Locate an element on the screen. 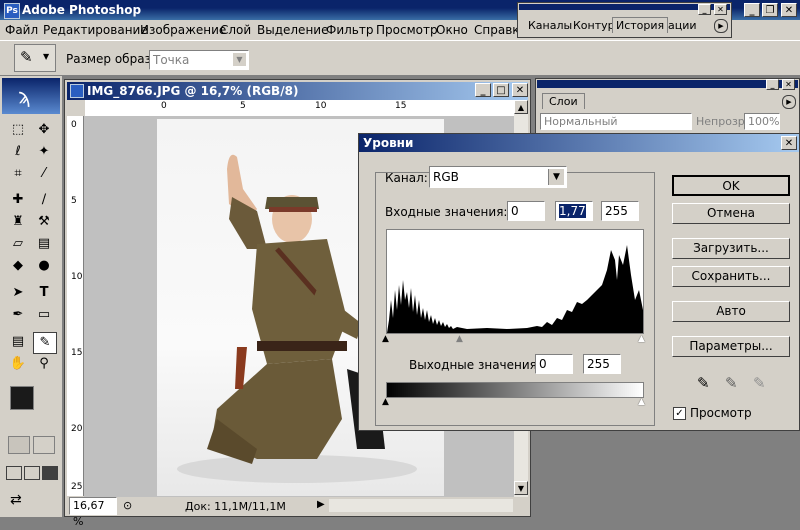 Image resolution: width=800 pixels, height=530 pixels. slice-tool-icon: ⁄ is located at coordinates (44, 174).